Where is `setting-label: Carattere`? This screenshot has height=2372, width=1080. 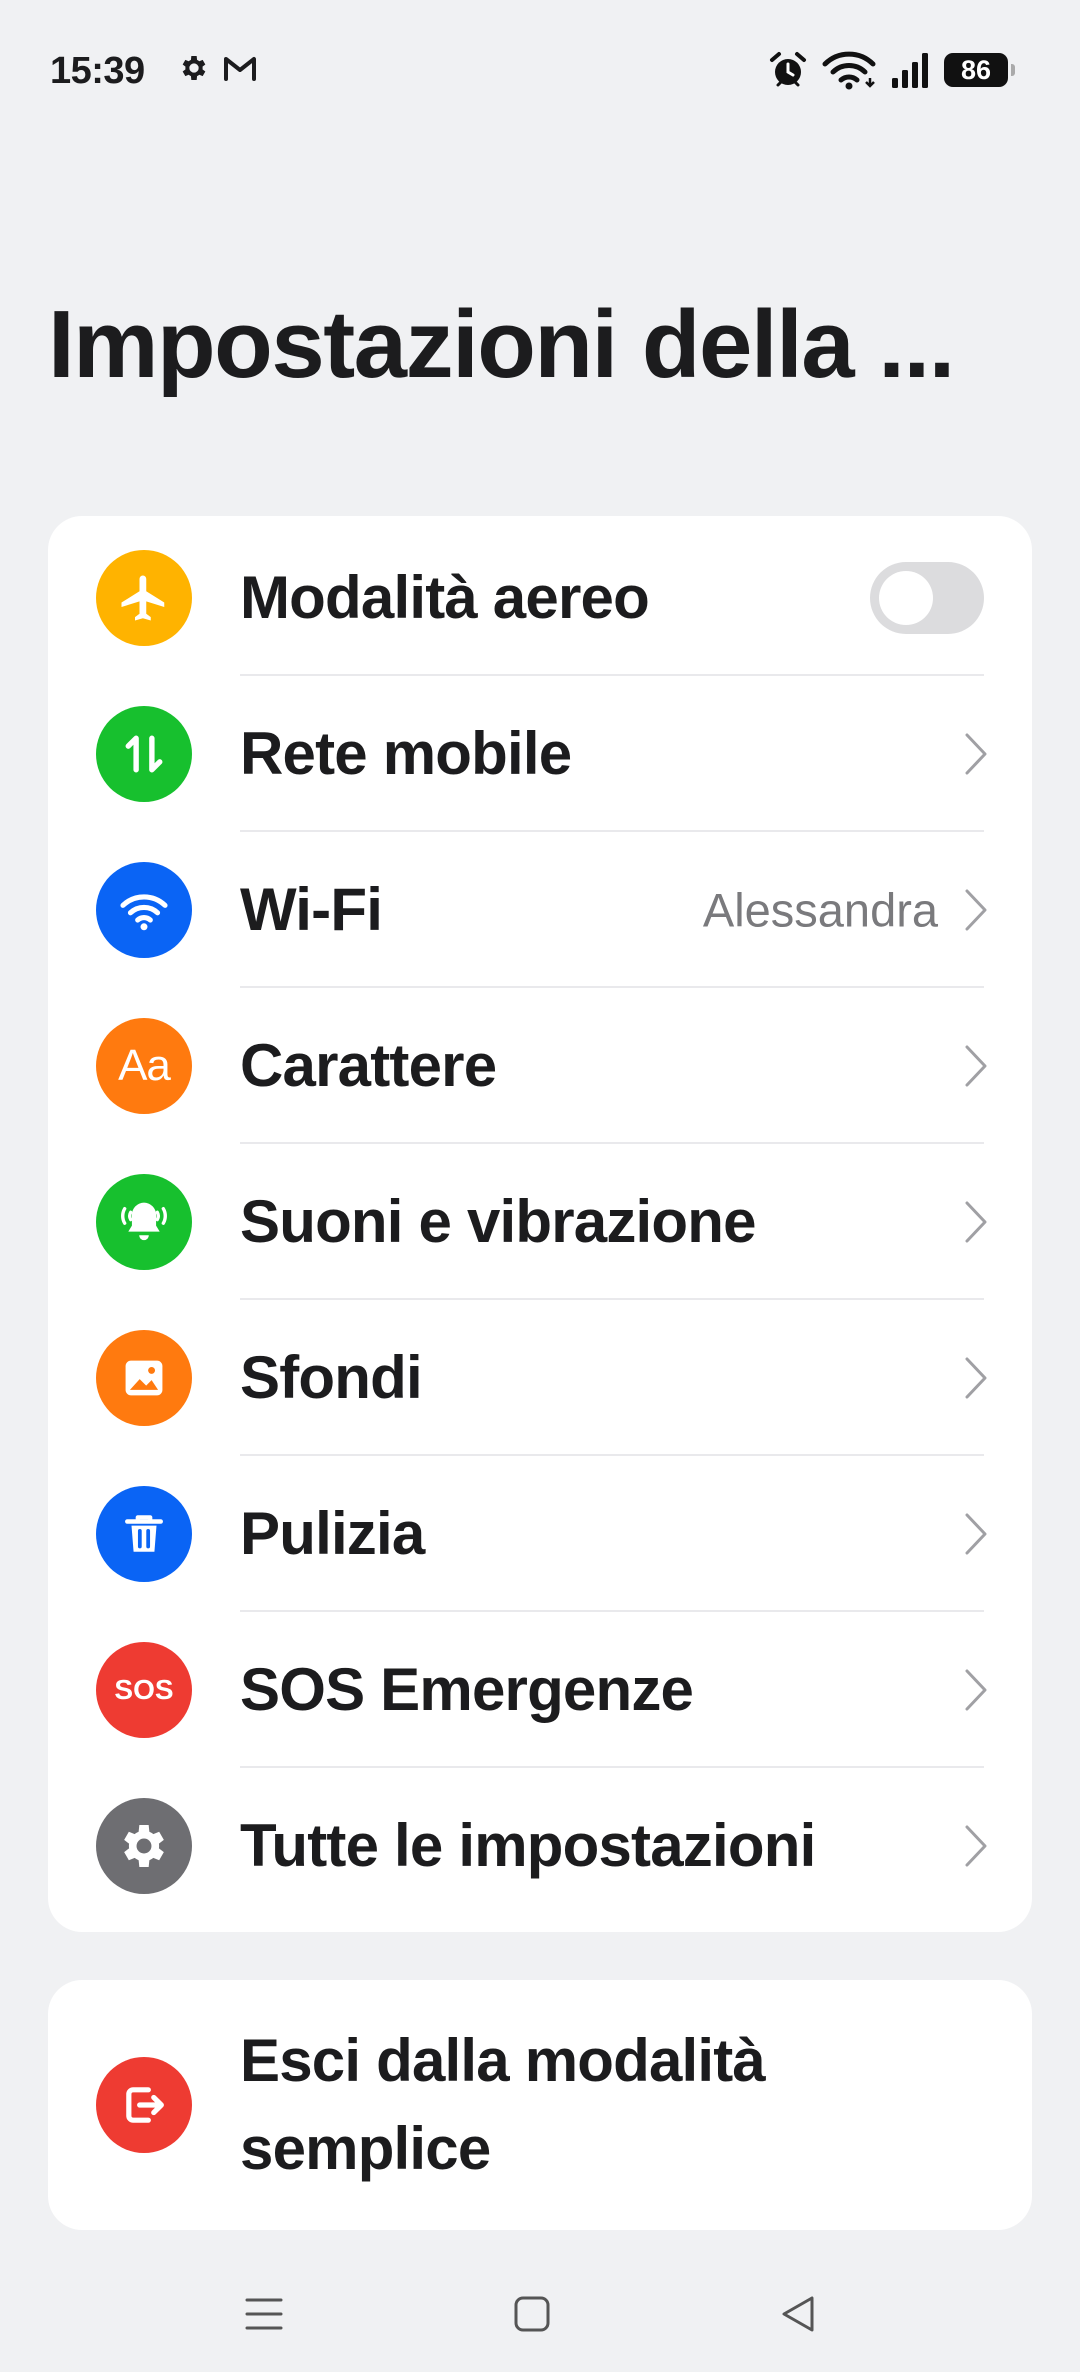
setting-label: Carattere is located at coordinates (368, 1065).